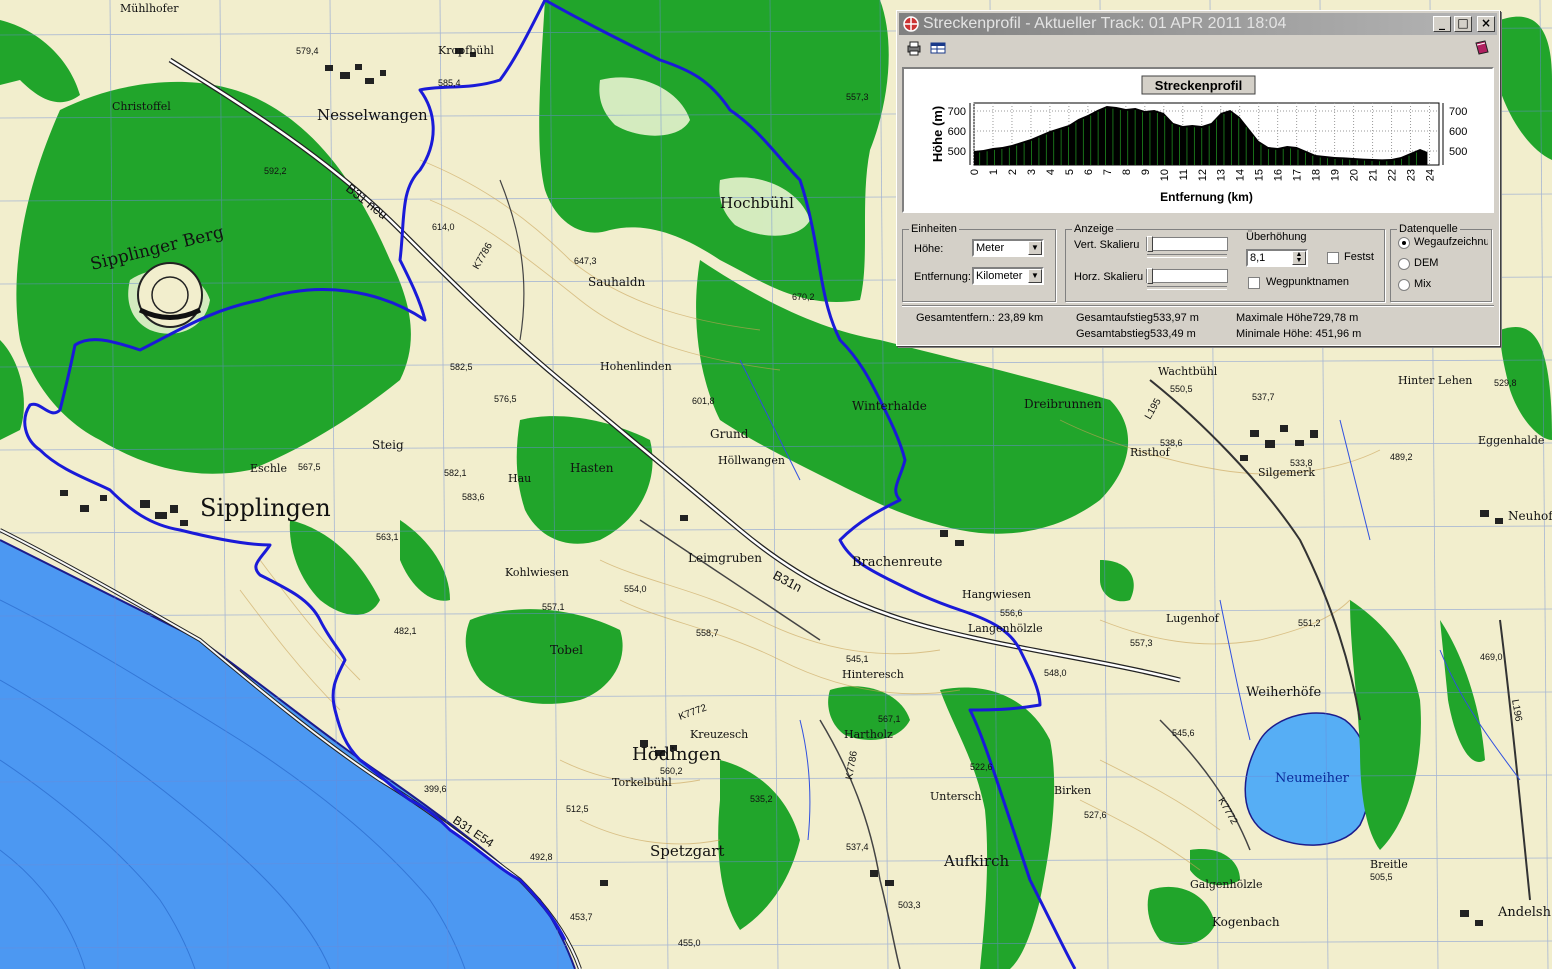  Describe the element at coordinates (1008, 276) in the screenshot. I see `distance-unit-select: Kilometer ▼` at that location.